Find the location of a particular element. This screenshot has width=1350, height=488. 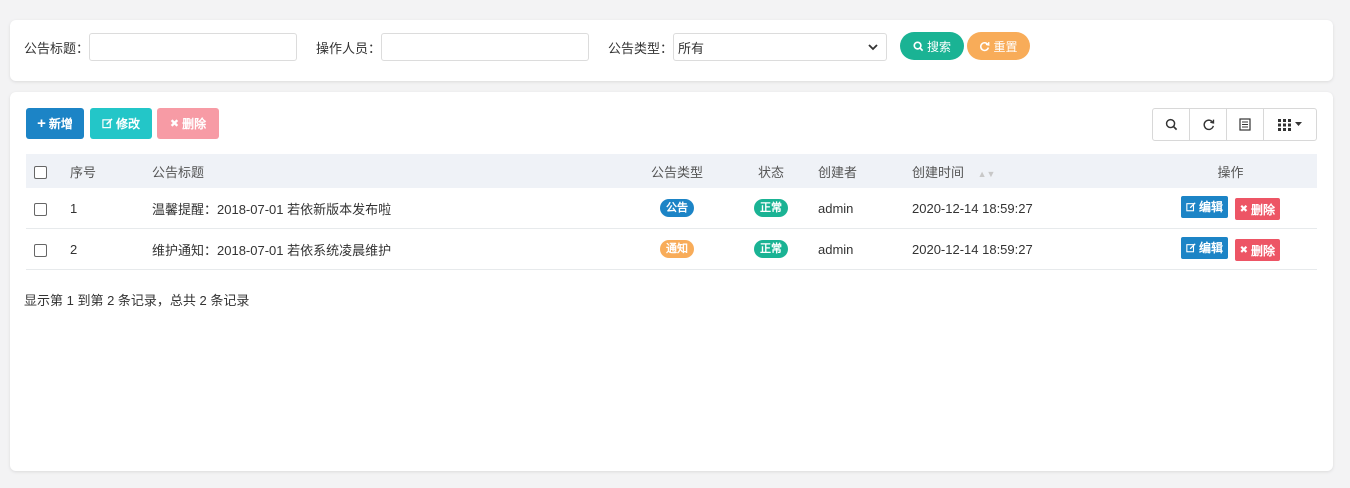

operator-label: 操作人员： is located at coordinates (349, 48).